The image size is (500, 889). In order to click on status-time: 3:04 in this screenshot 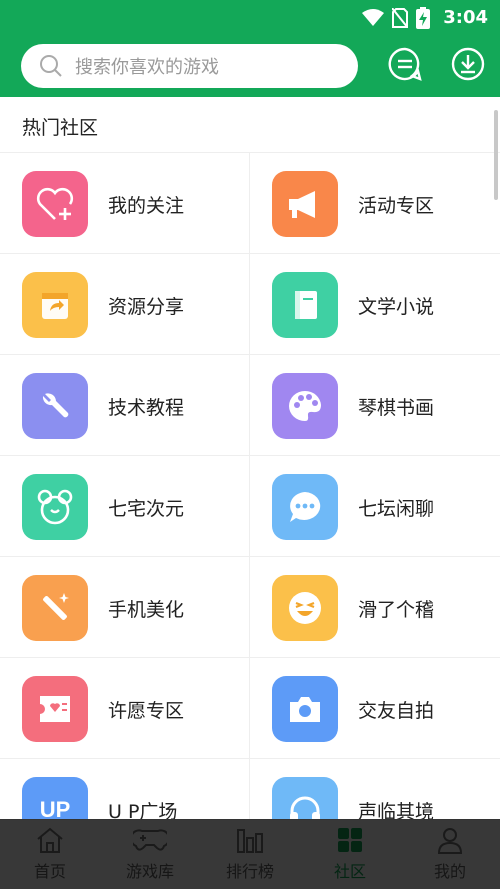, I will do `click(465, 17)`.